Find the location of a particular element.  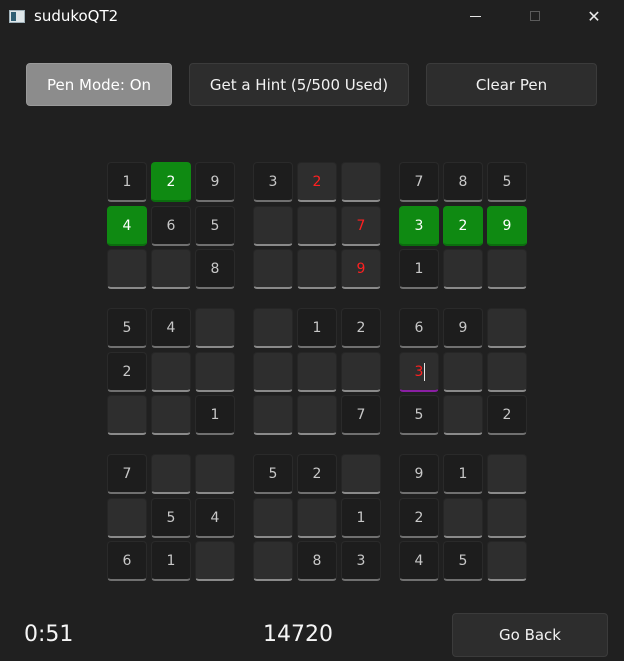

sudoku-cell-r8c3: 4 is located at coordinates (215, 518).